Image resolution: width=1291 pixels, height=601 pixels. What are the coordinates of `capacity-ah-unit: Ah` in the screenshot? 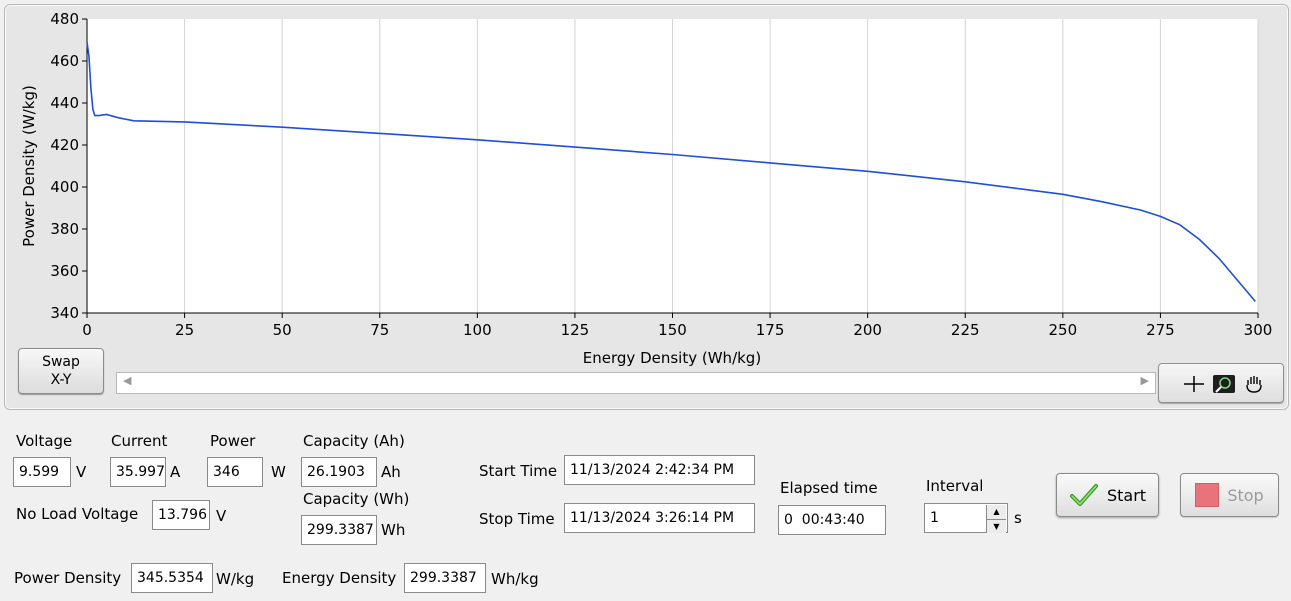 It's located at (391, 472).